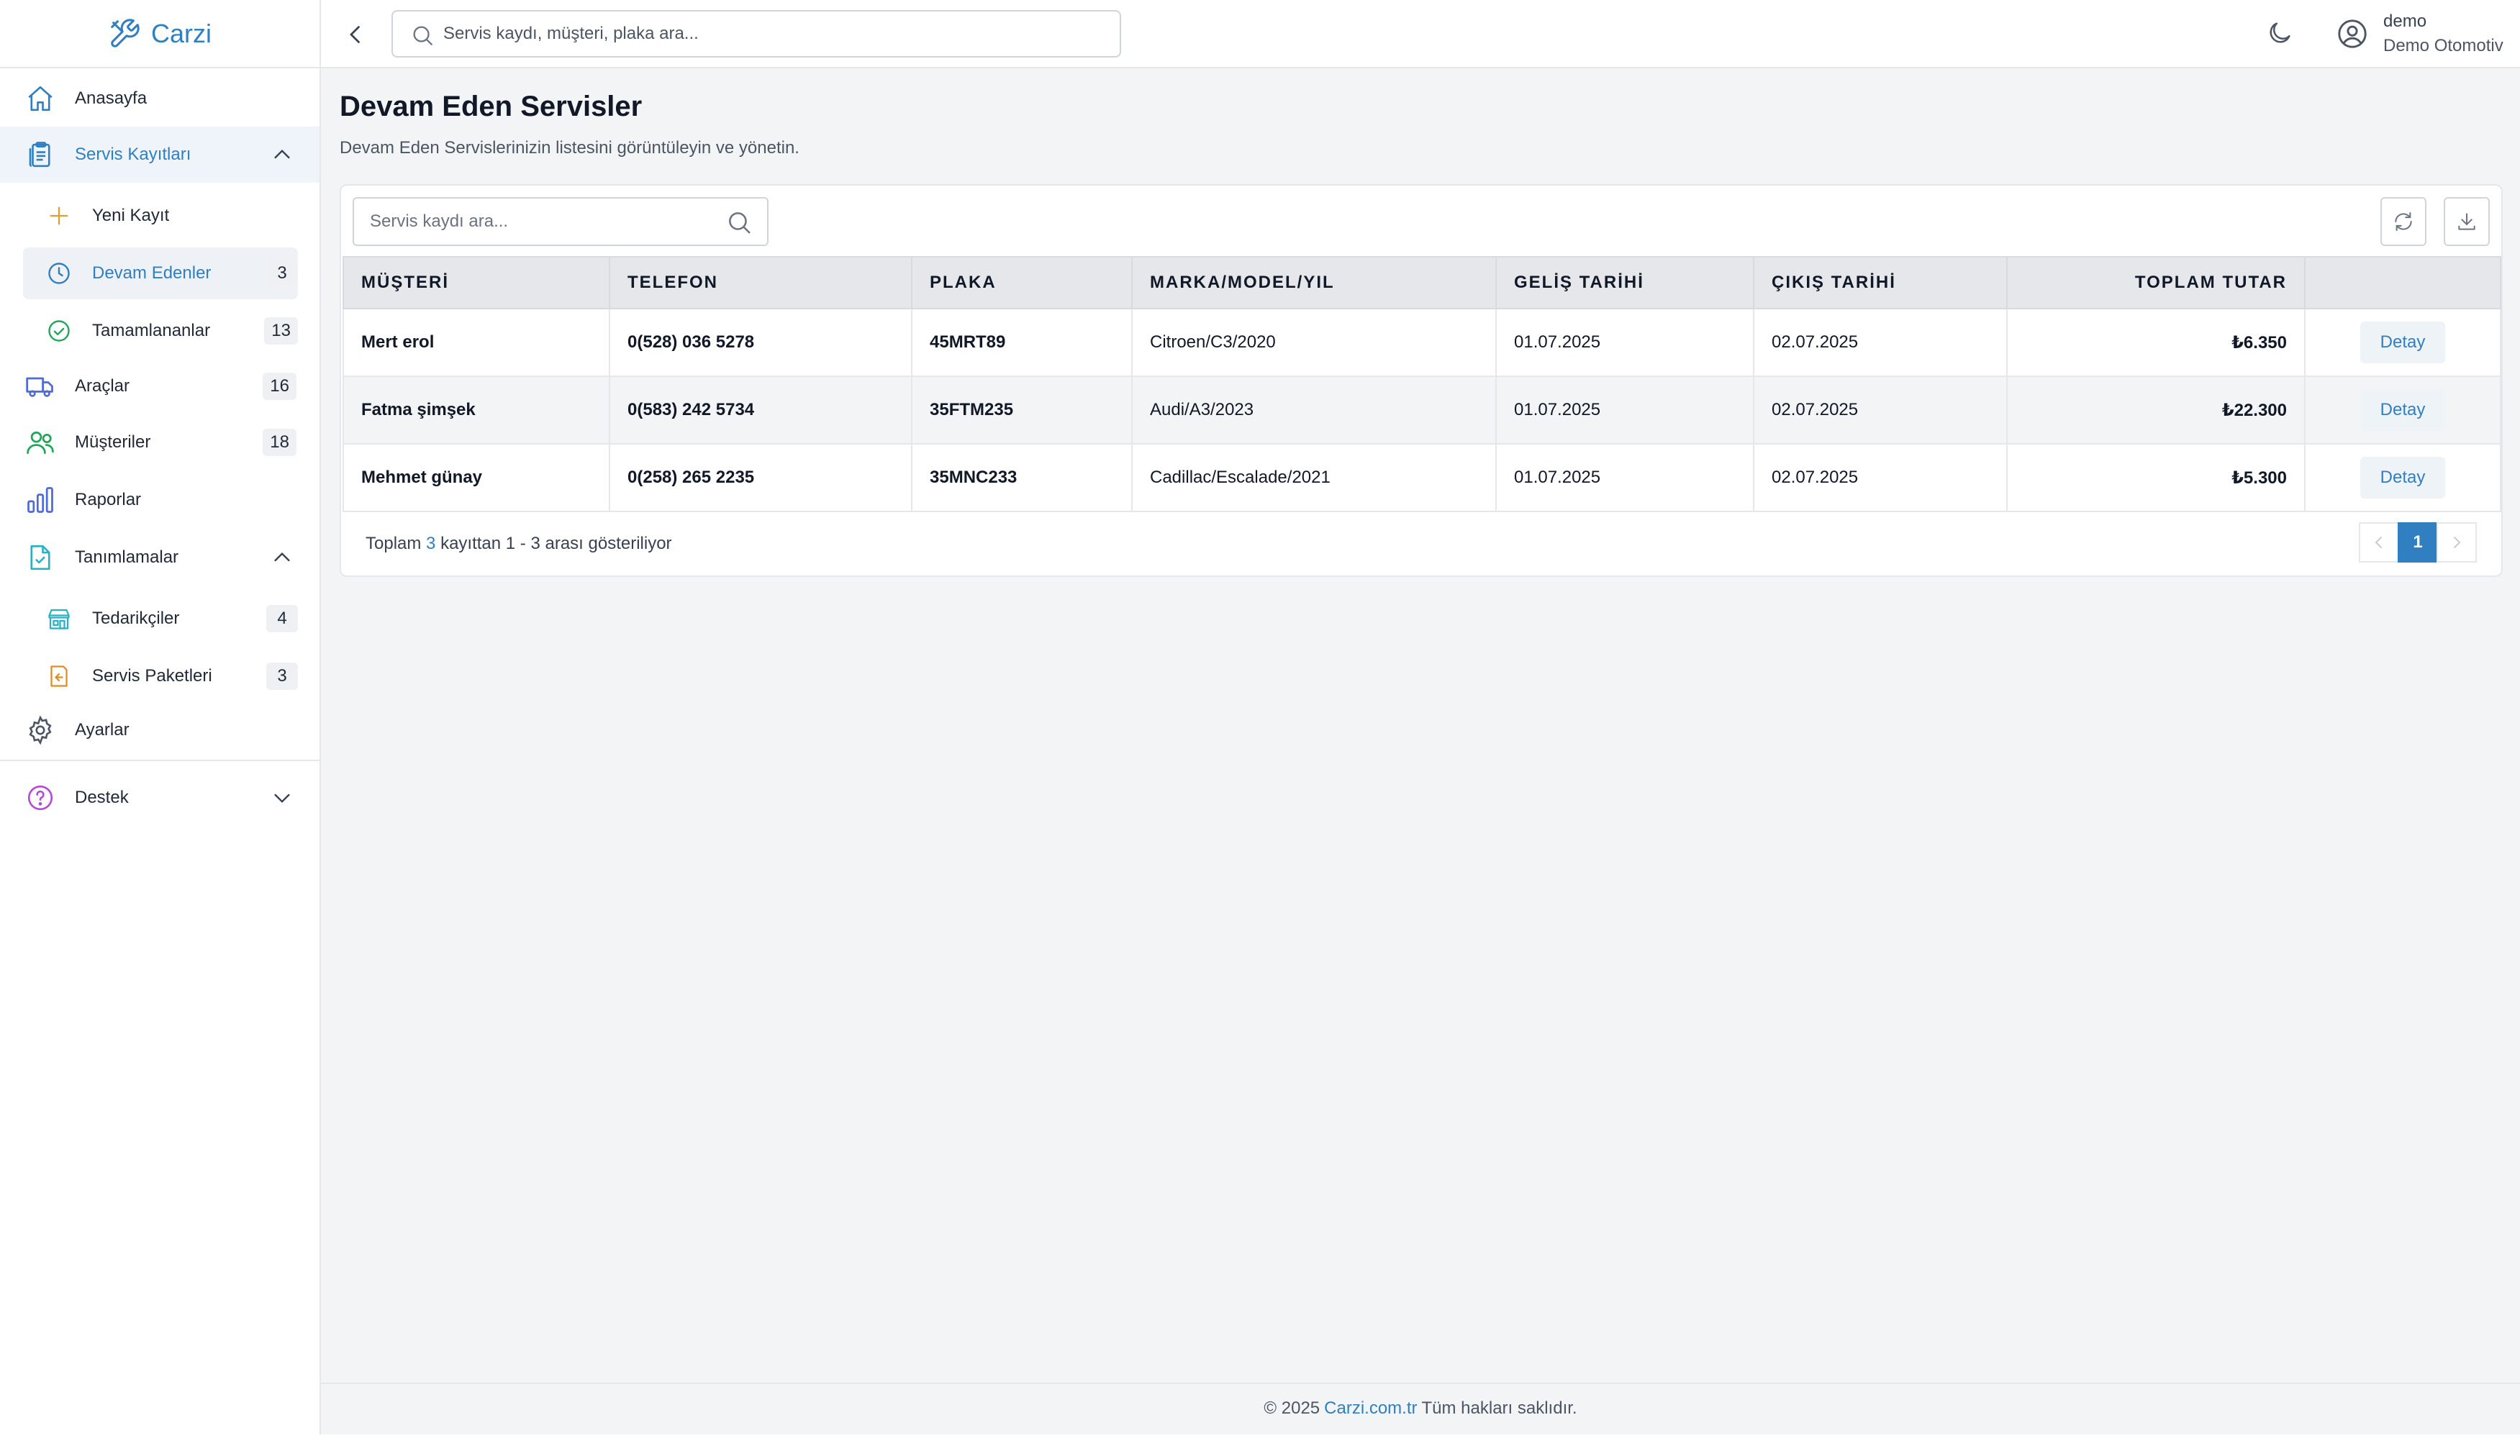 This screenshot has width=2520, height=1456. Describe the element at coordinates (160, 619) in the screenshot. I see `sidebar-item-tedarikciler: Tedarikçiler 4` at that location.